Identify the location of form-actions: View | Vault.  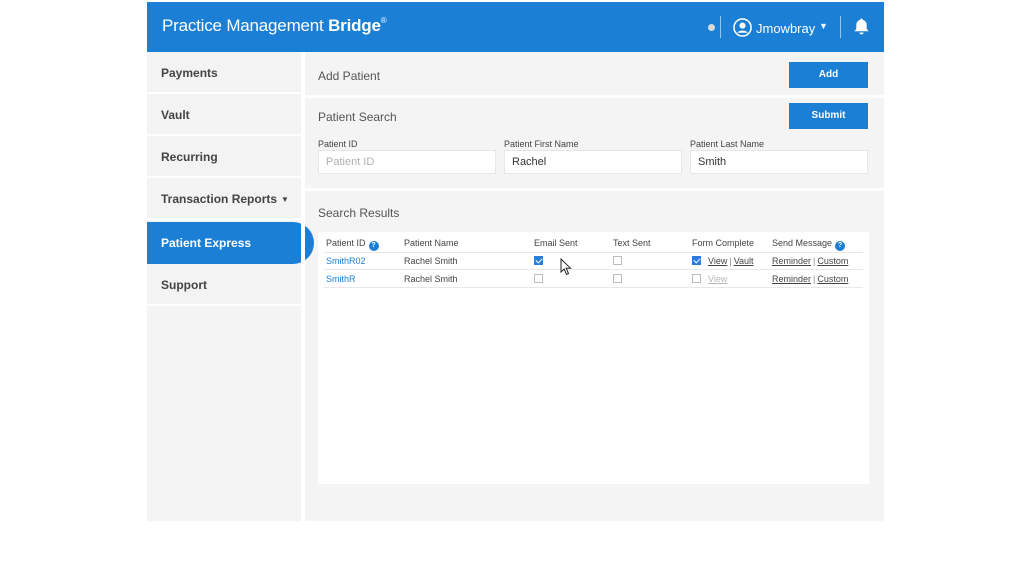
(731, 261).